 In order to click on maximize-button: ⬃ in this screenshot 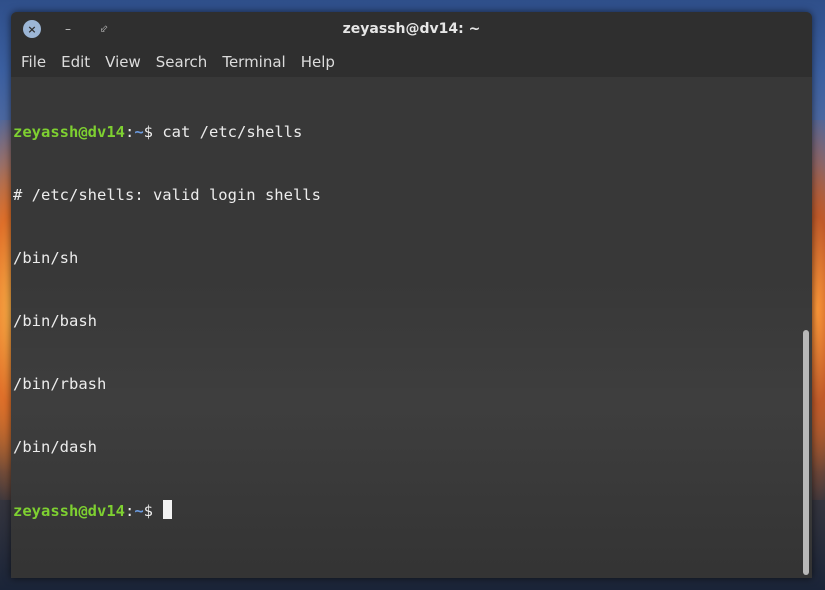, I will do `click(104, 29)`.